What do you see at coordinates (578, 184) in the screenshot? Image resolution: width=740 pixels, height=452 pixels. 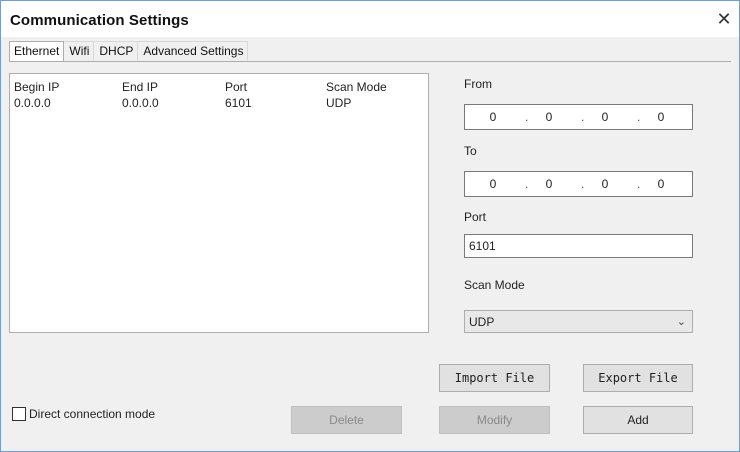 I see `to-ip-field: 0 . 0 . 0 . 0` at bounding box center [578, 184].